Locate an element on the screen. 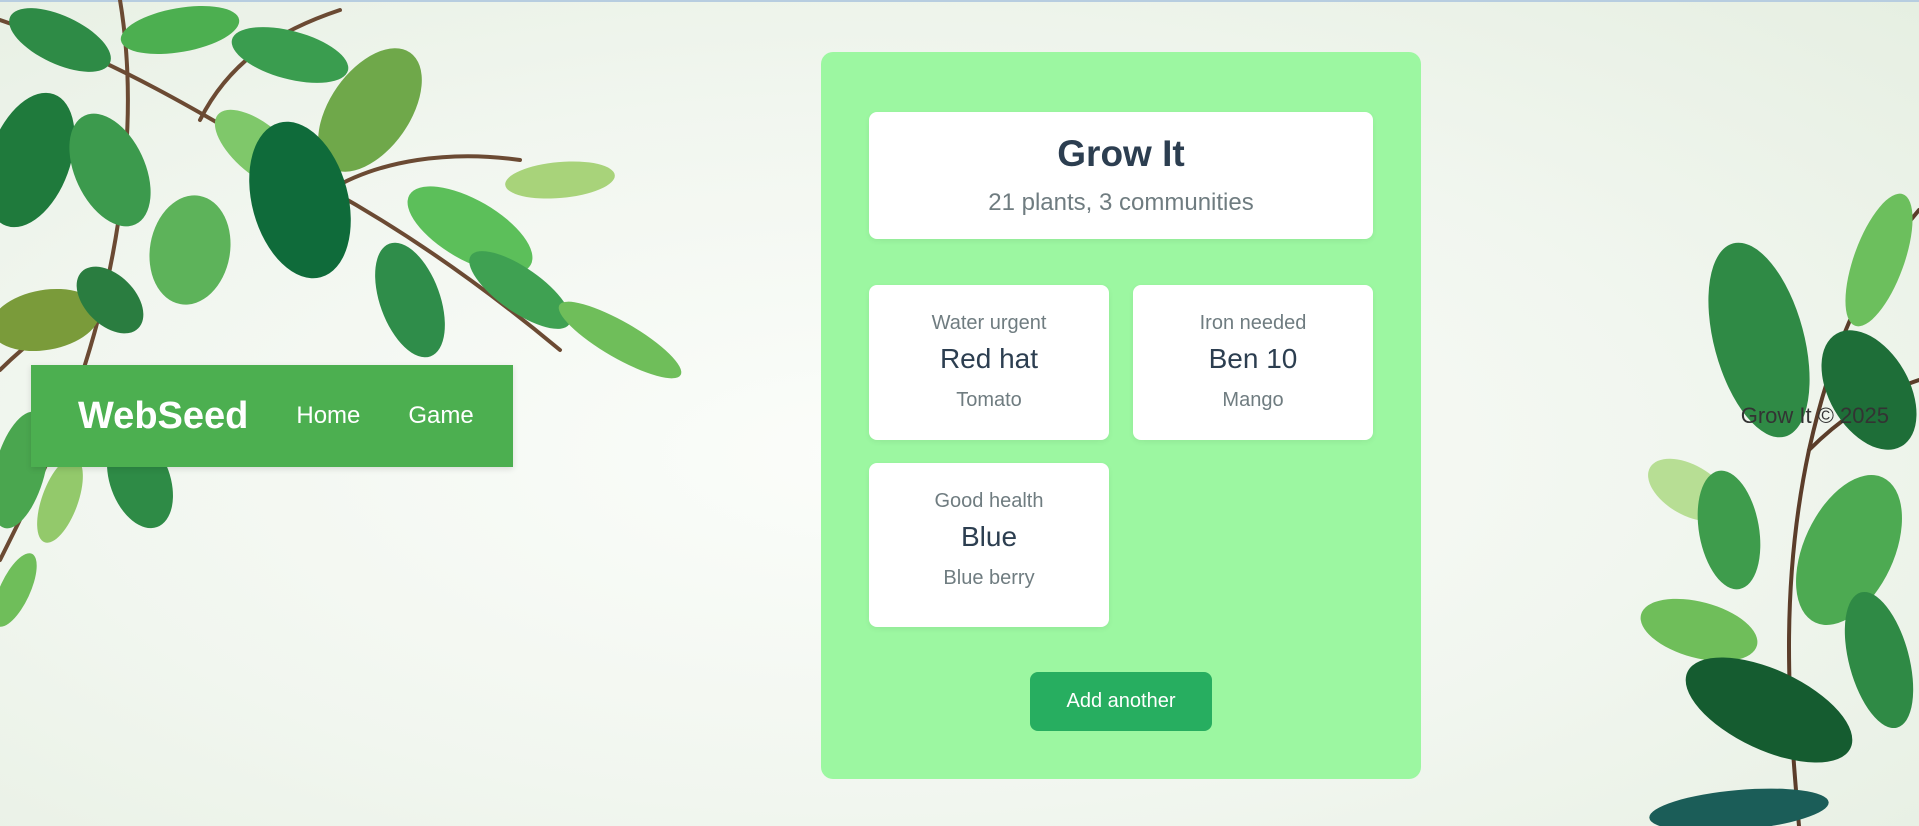  navbar: WebSeed Home Game is located at coordinates (272, 416).